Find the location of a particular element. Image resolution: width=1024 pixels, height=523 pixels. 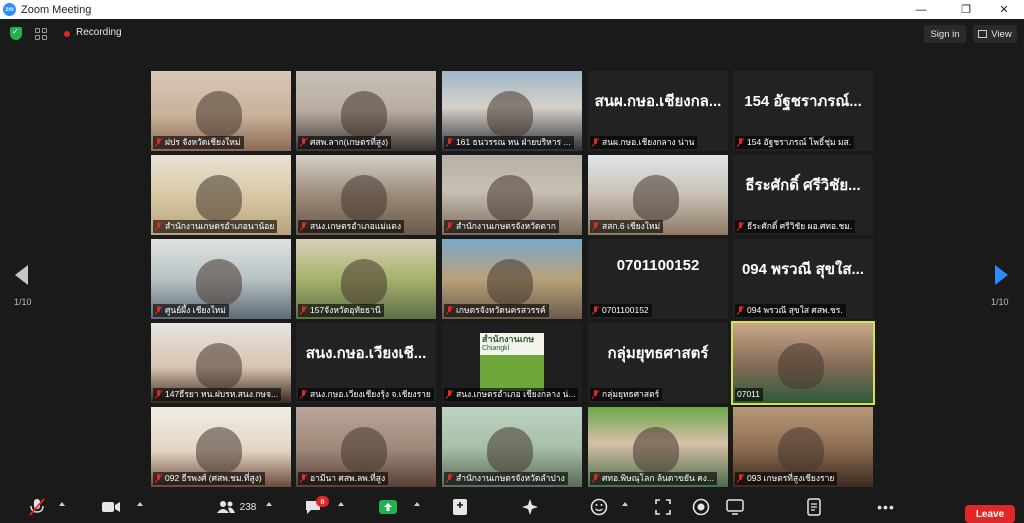

participant-name-tag: สำนักงานเกษตรจังหวัดตาก is located at coordinates (501, 226).